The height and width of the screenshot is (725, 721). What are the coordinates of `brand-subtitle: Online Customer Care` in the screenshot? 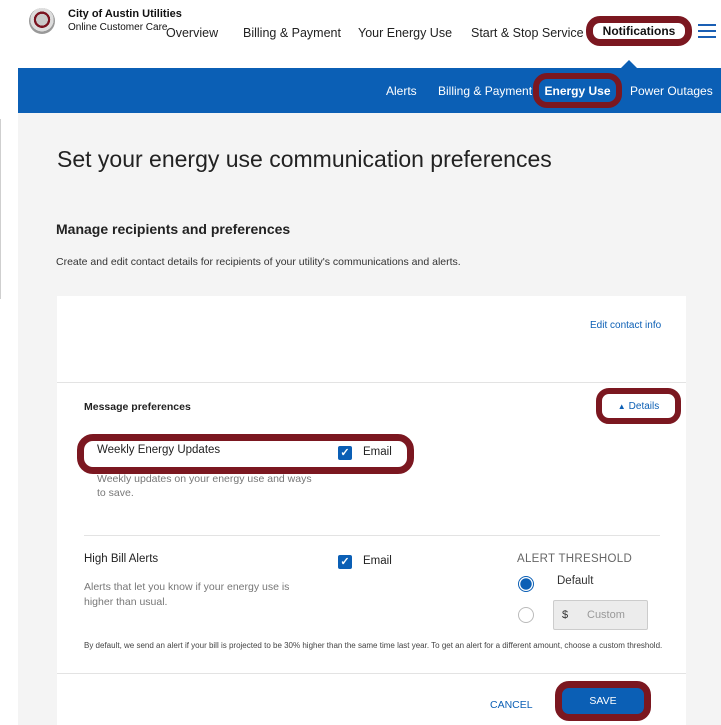 It's located at (118, 27).